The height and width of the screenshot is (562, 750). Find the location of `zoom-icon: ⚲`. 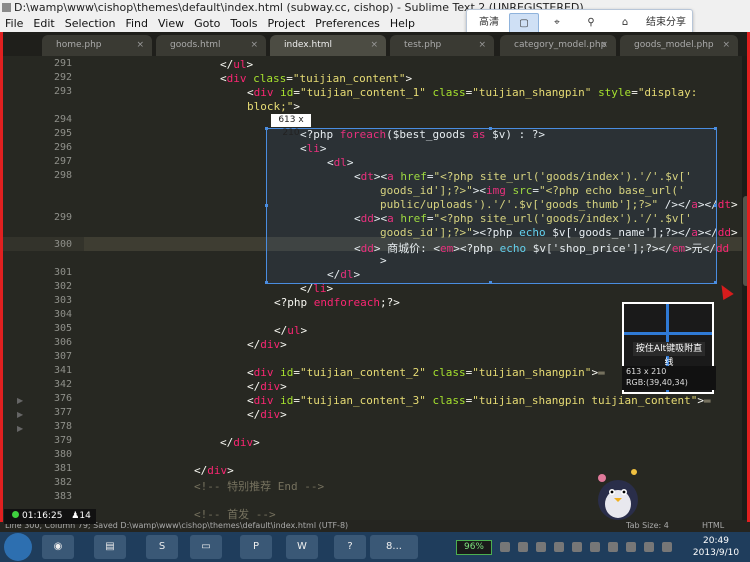

zoom-icon: ⚲ is located at coordinates (591, 23).